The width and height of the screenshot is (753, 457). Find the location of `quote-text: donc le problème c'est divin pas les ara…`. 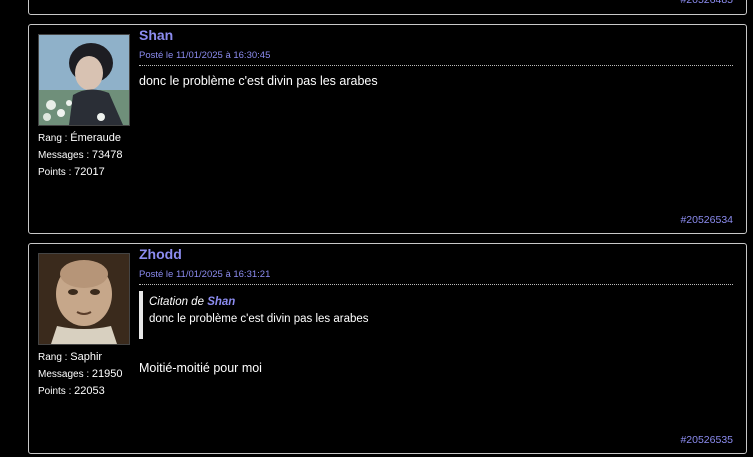

quote-text: donc le problème c'est divin pas les ara… is located at coordinates (259, 319).